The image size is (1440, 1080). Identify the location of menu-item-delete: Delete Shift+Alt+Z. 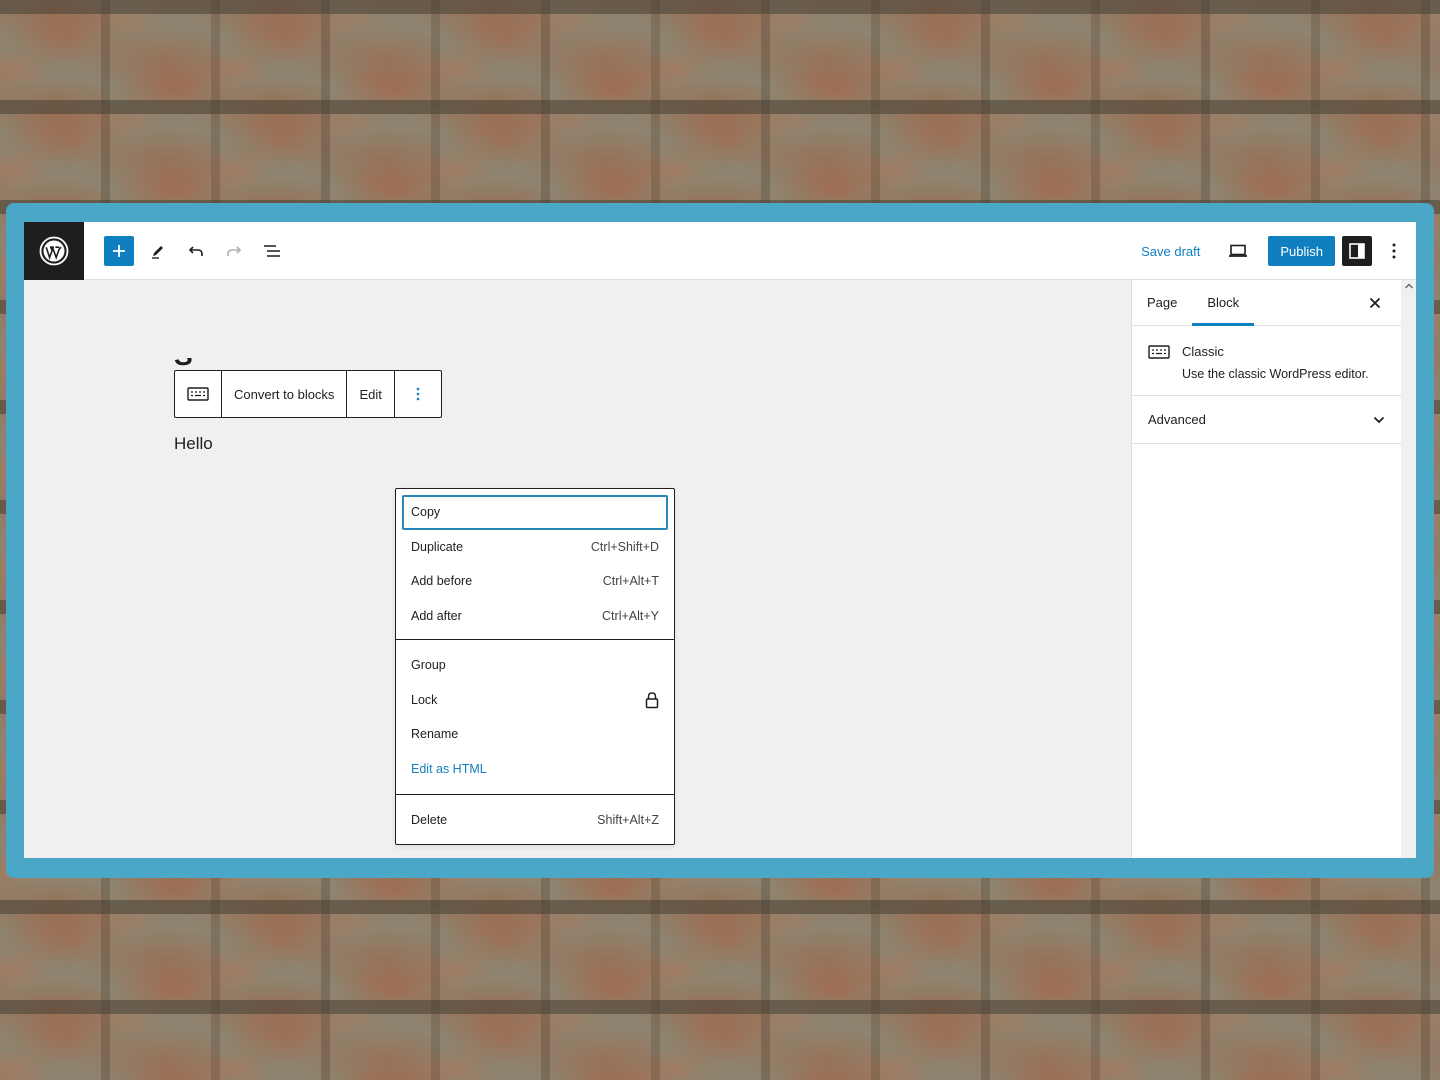
(535, 820).